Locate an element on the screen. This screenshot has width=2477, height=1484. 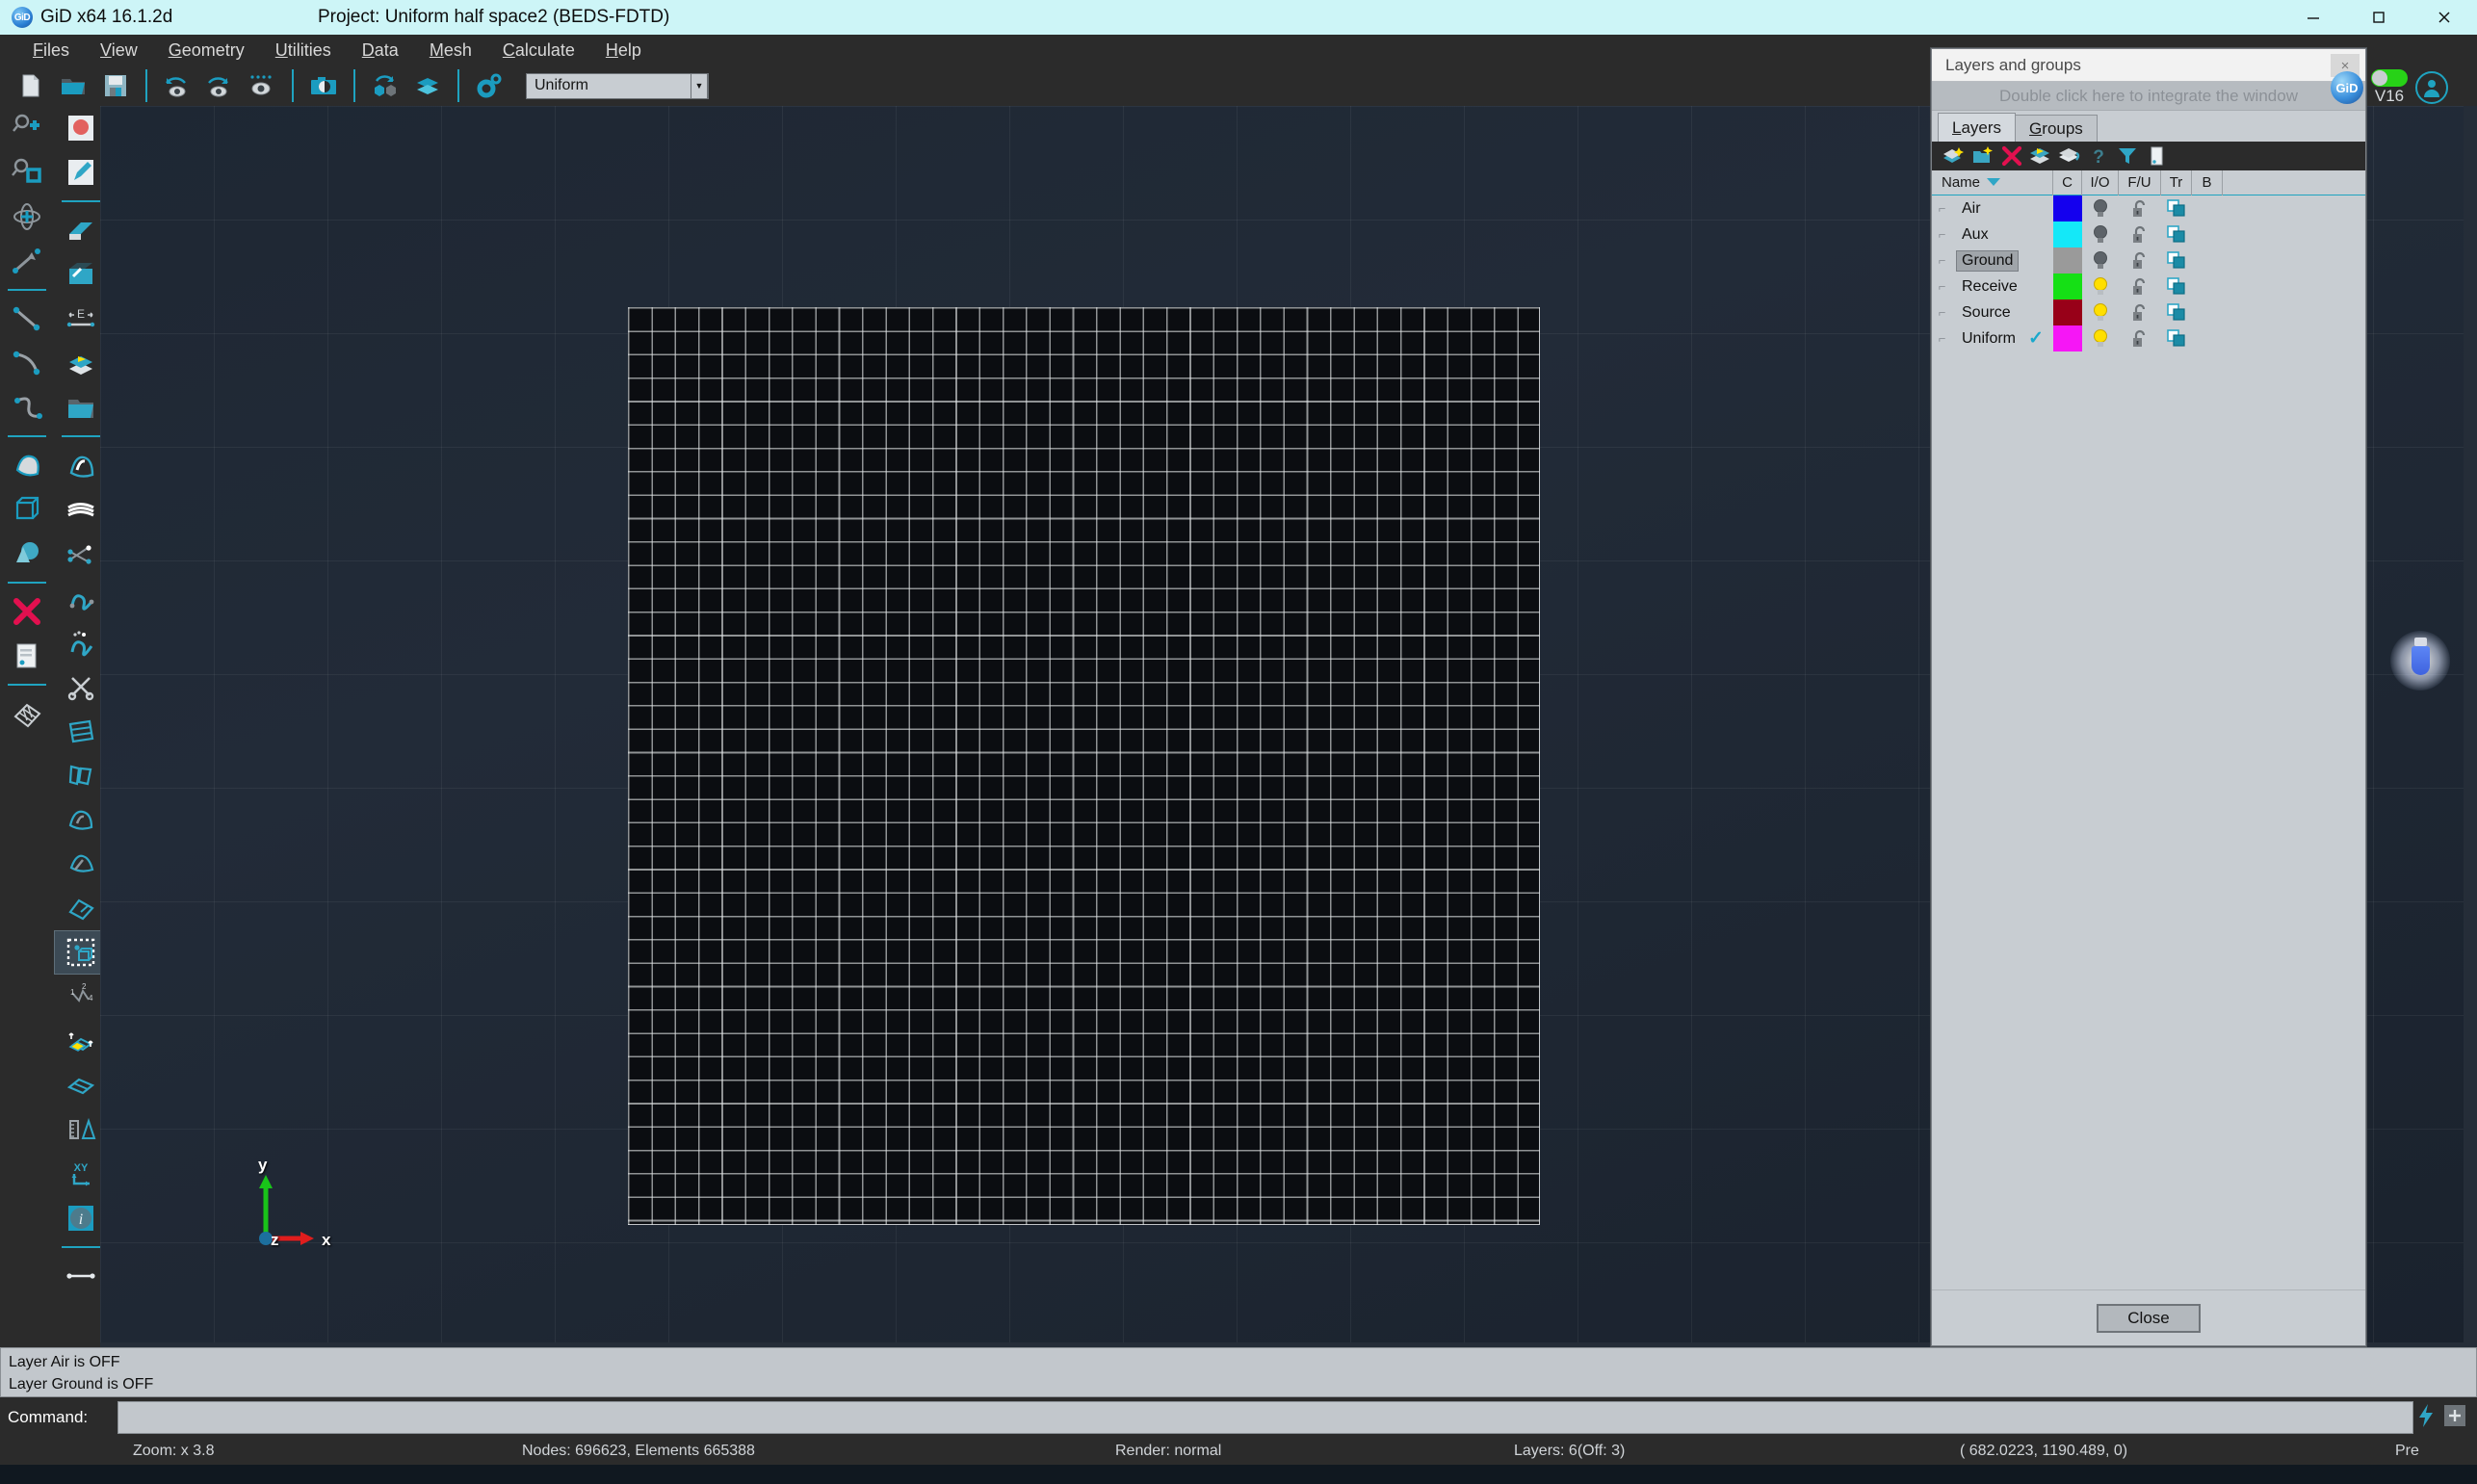
layer-row: ⌐ Aux is located at coordinates (2148, 234).